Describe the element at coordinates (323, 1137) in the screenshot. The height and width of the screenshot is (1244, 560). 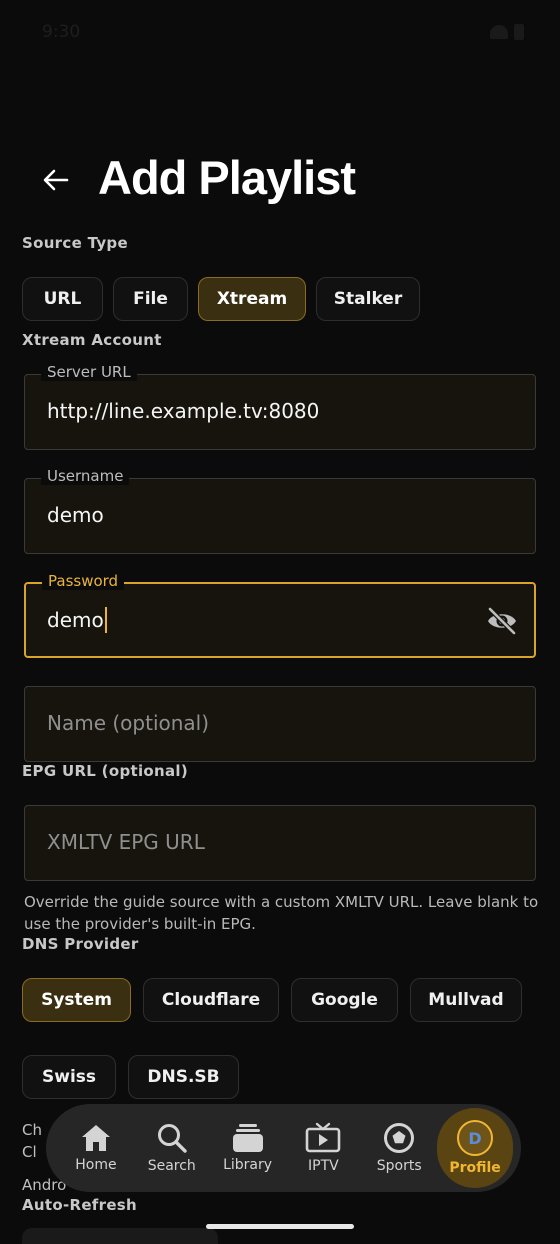
I see `tv-icon` at that location.